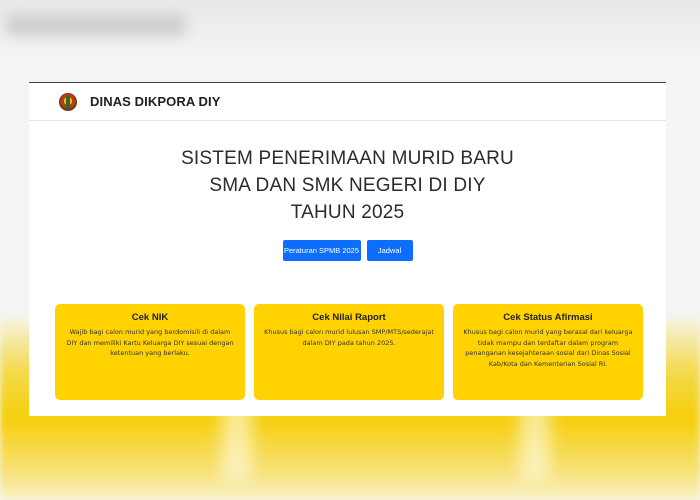  What do you see at coordinates (349, 317) in the screenshot?
I see `card-title: Cek Nilai Raport` at bounding box center [349, 317].